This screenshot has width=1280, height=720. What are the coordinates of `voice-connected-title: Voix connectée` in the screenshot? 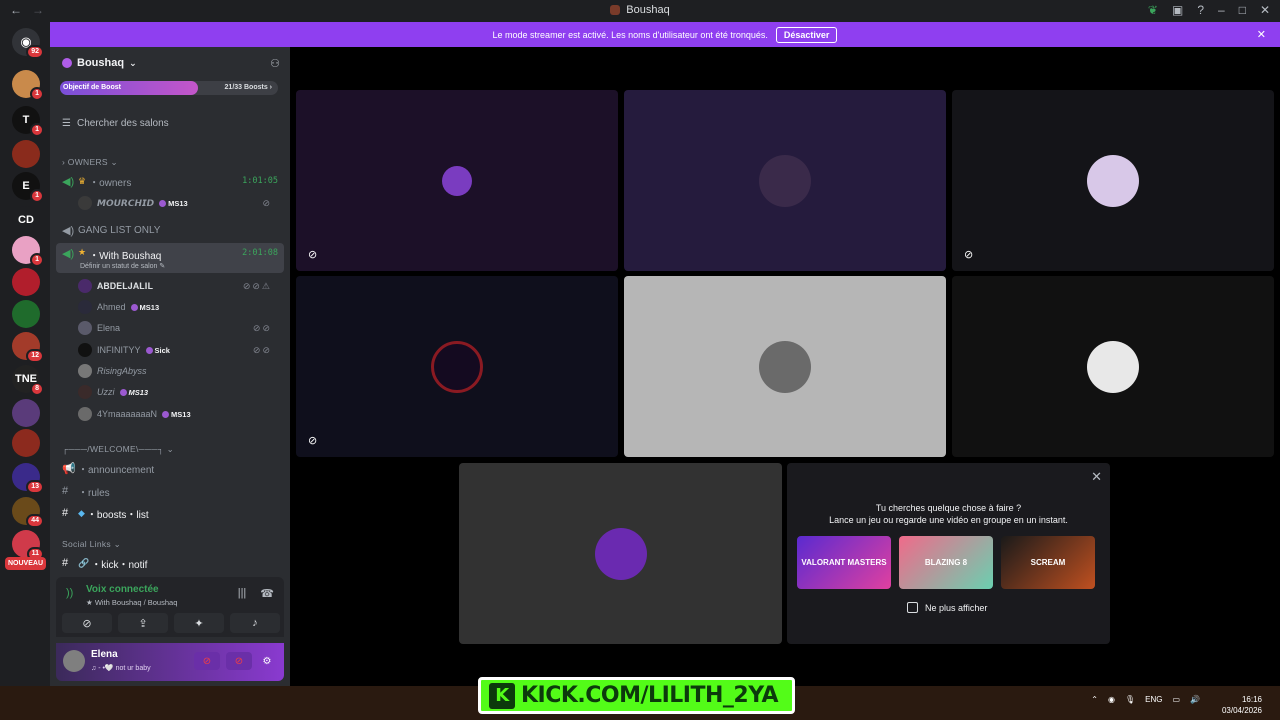 It's located at (122, 589).